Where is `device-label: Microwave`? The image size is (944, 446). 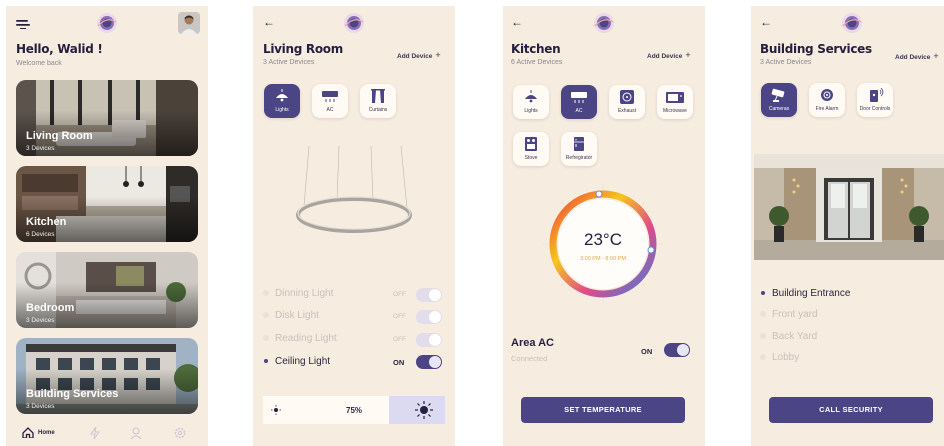
device-label: Microwave is located at coordinates (675, 111).